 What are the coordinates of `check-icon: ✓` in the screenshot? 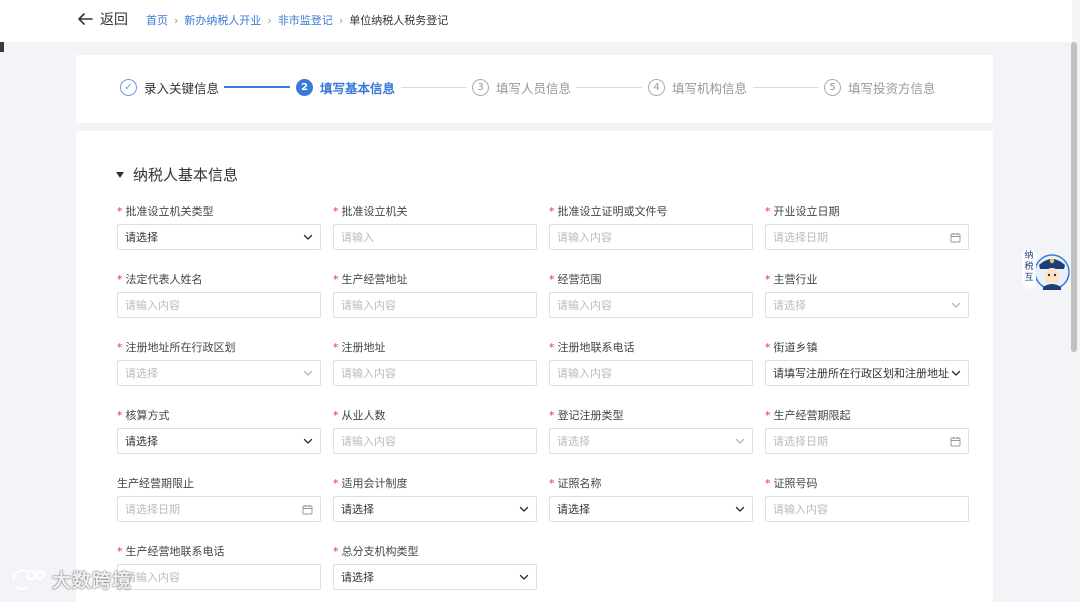 It's located at (128, 87).